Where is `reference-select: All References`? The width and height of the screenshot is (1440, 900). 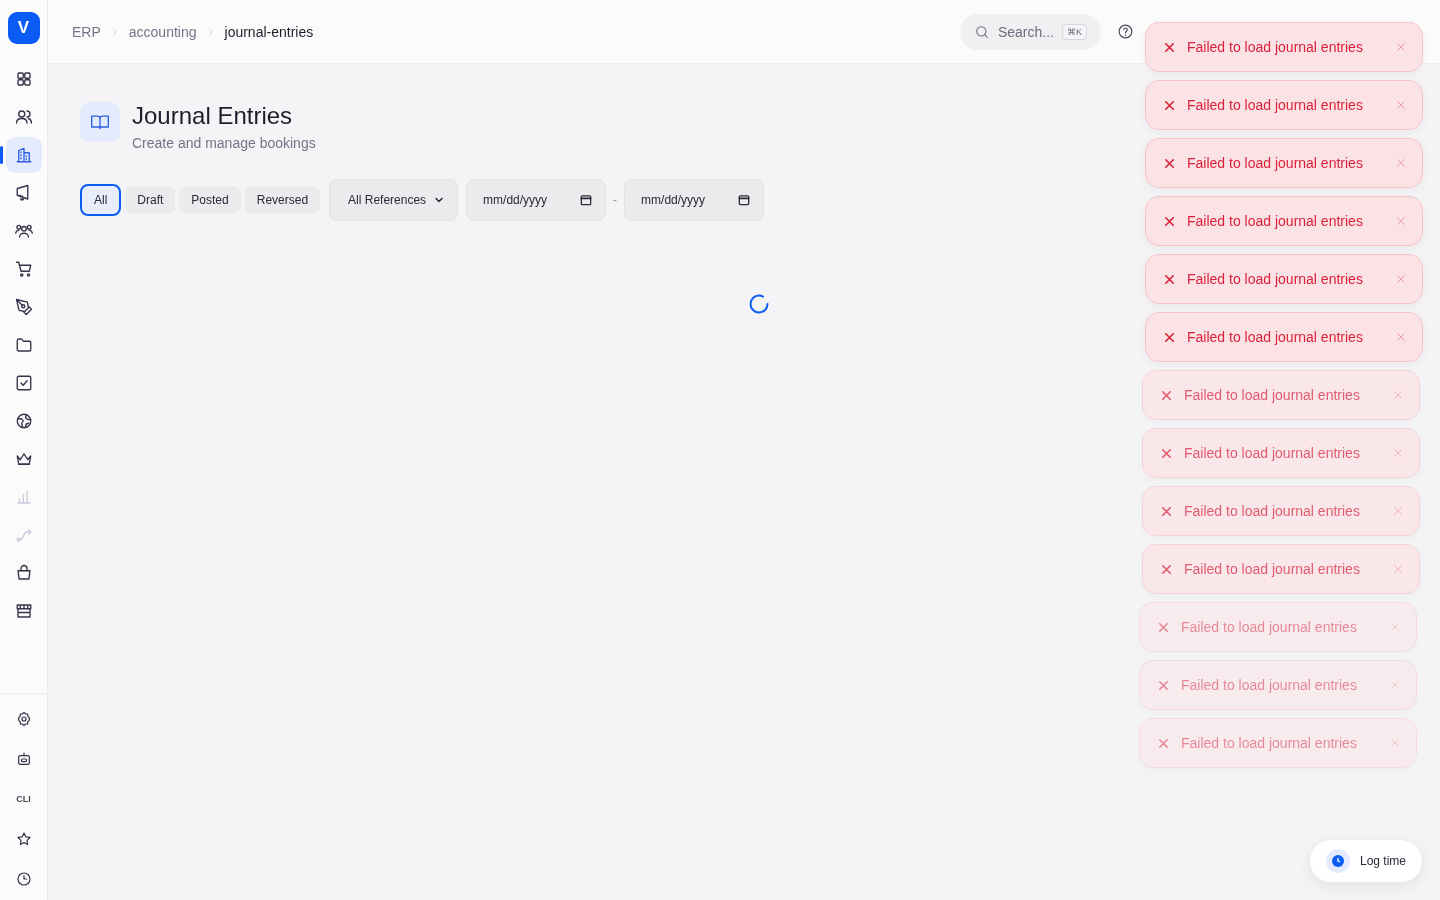 reference-select: All References is located at coordinates (394, 199).